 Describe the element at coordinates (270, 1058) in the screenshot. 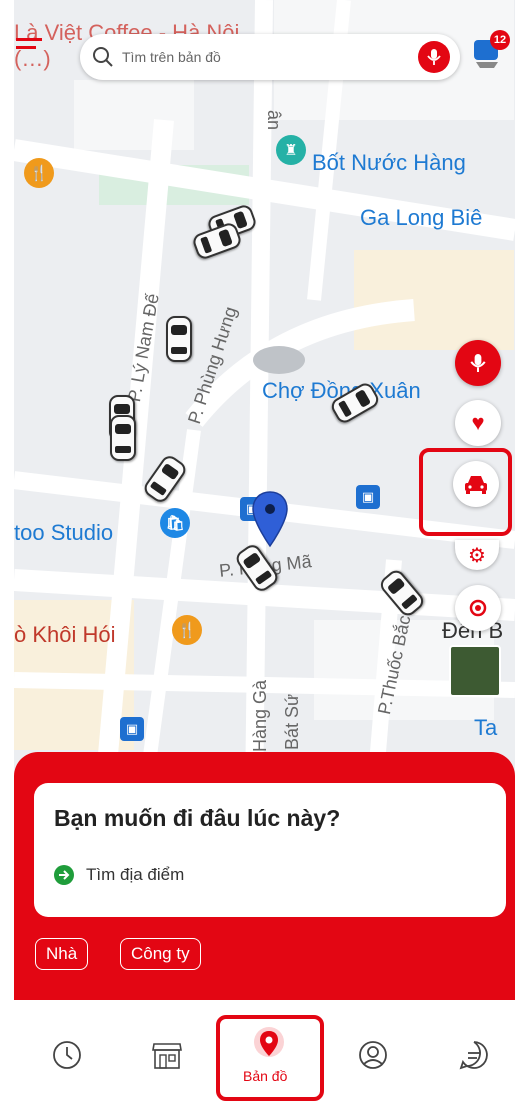

I see `nav-active-highlight` at that location.